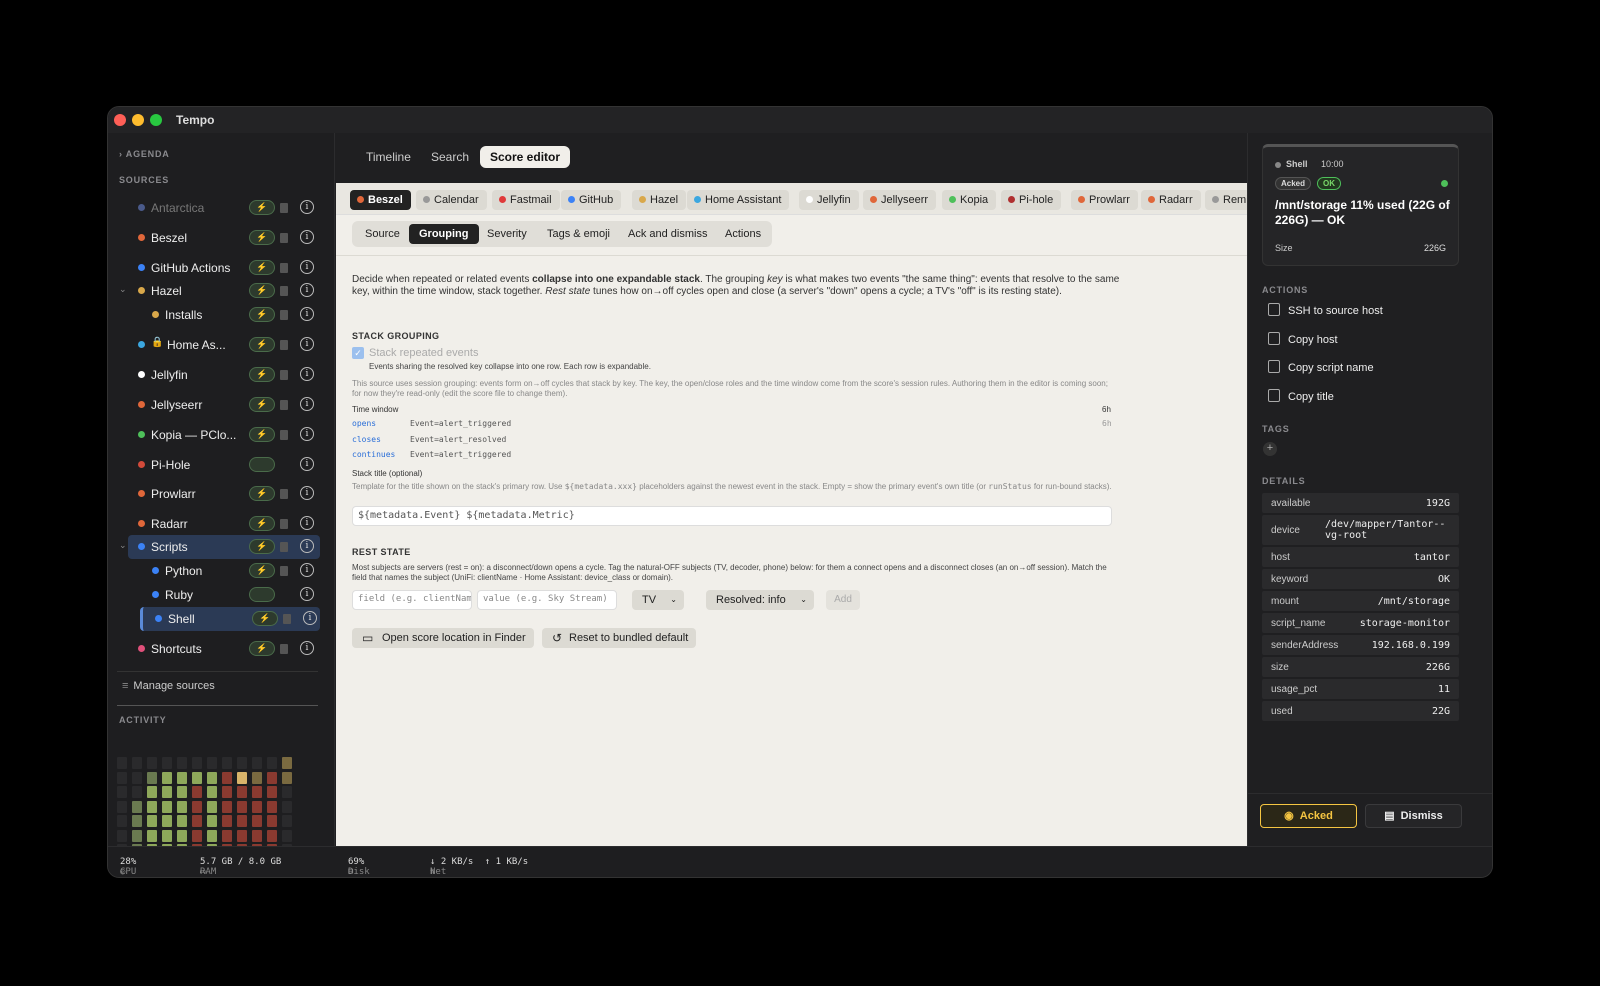 This screenshot has height=986, width=1600. I want to click on subtab-severity: Severity, so click(507, 234).